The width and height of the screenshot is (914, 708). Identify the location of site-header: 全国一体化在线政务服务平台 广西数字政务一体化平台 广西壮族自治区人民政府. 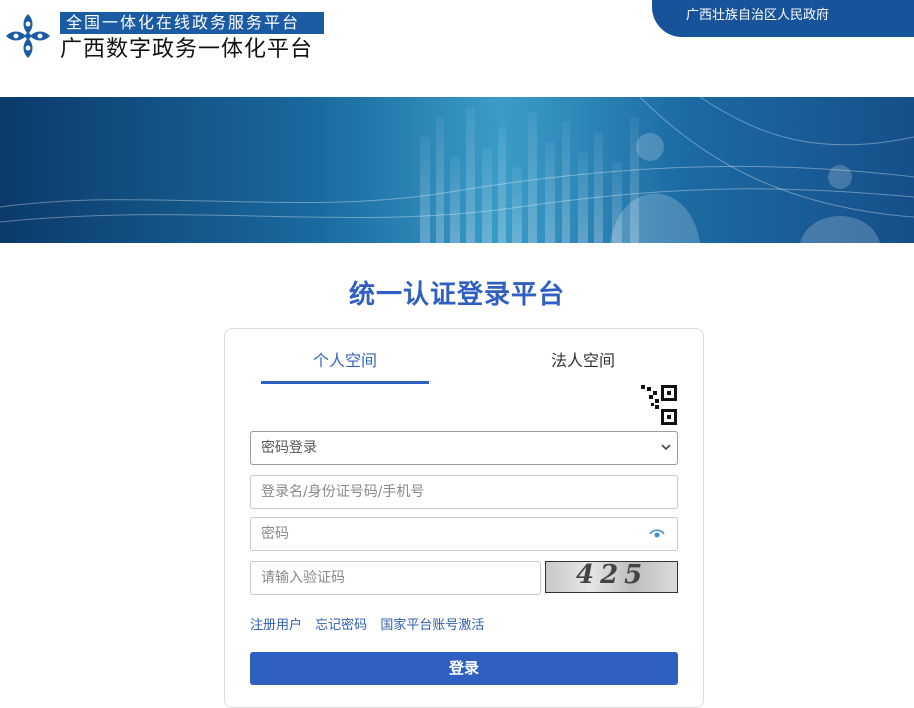
(457, 48).